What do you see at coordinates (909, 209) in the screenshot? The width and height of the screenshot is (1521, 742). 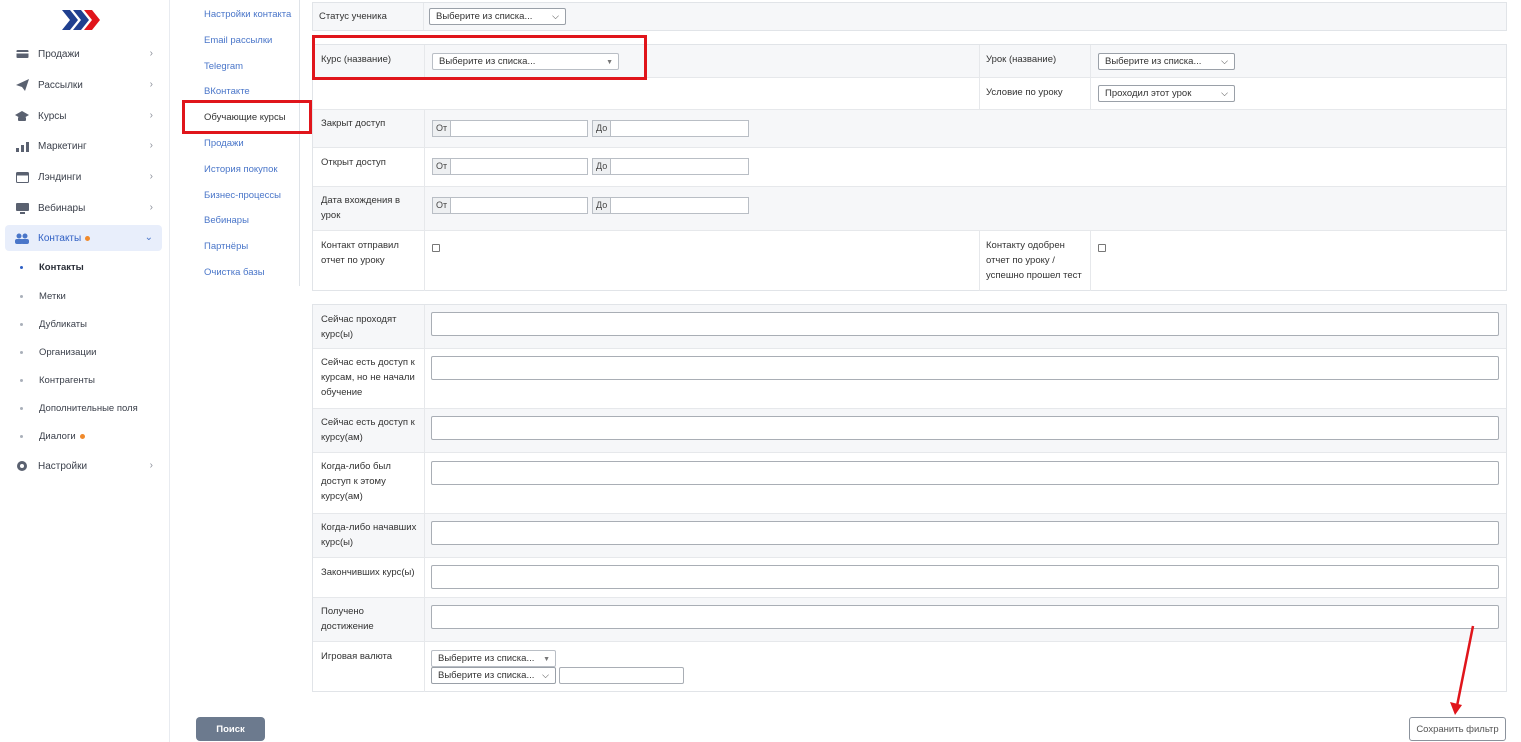 I see `entry-date-row: Дата вхождения в урок От До` at bounding box center [909, 209].